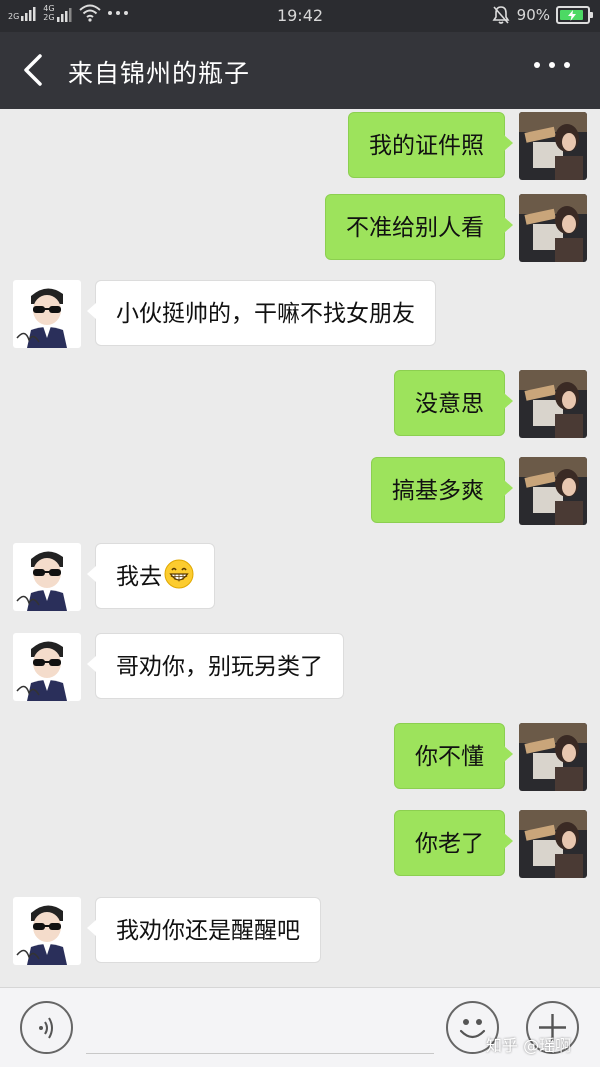 The width and height of the screenshot is (600, 1067). What do you see at coordinates (300, 757) in the screenshot?
I see `message-row: 你不懂` at bounding box center [300, 757].